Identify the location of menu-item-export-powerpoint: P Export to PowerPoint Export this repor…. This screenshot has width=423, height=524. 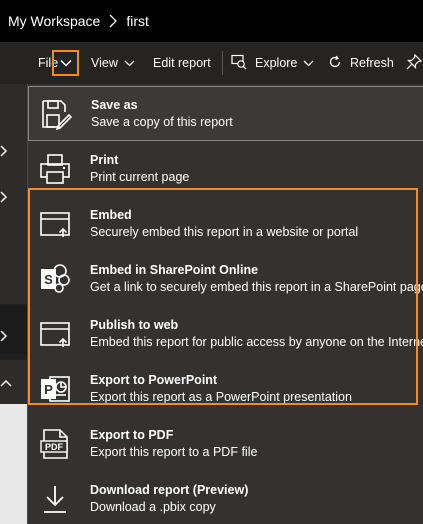
(225, 388).